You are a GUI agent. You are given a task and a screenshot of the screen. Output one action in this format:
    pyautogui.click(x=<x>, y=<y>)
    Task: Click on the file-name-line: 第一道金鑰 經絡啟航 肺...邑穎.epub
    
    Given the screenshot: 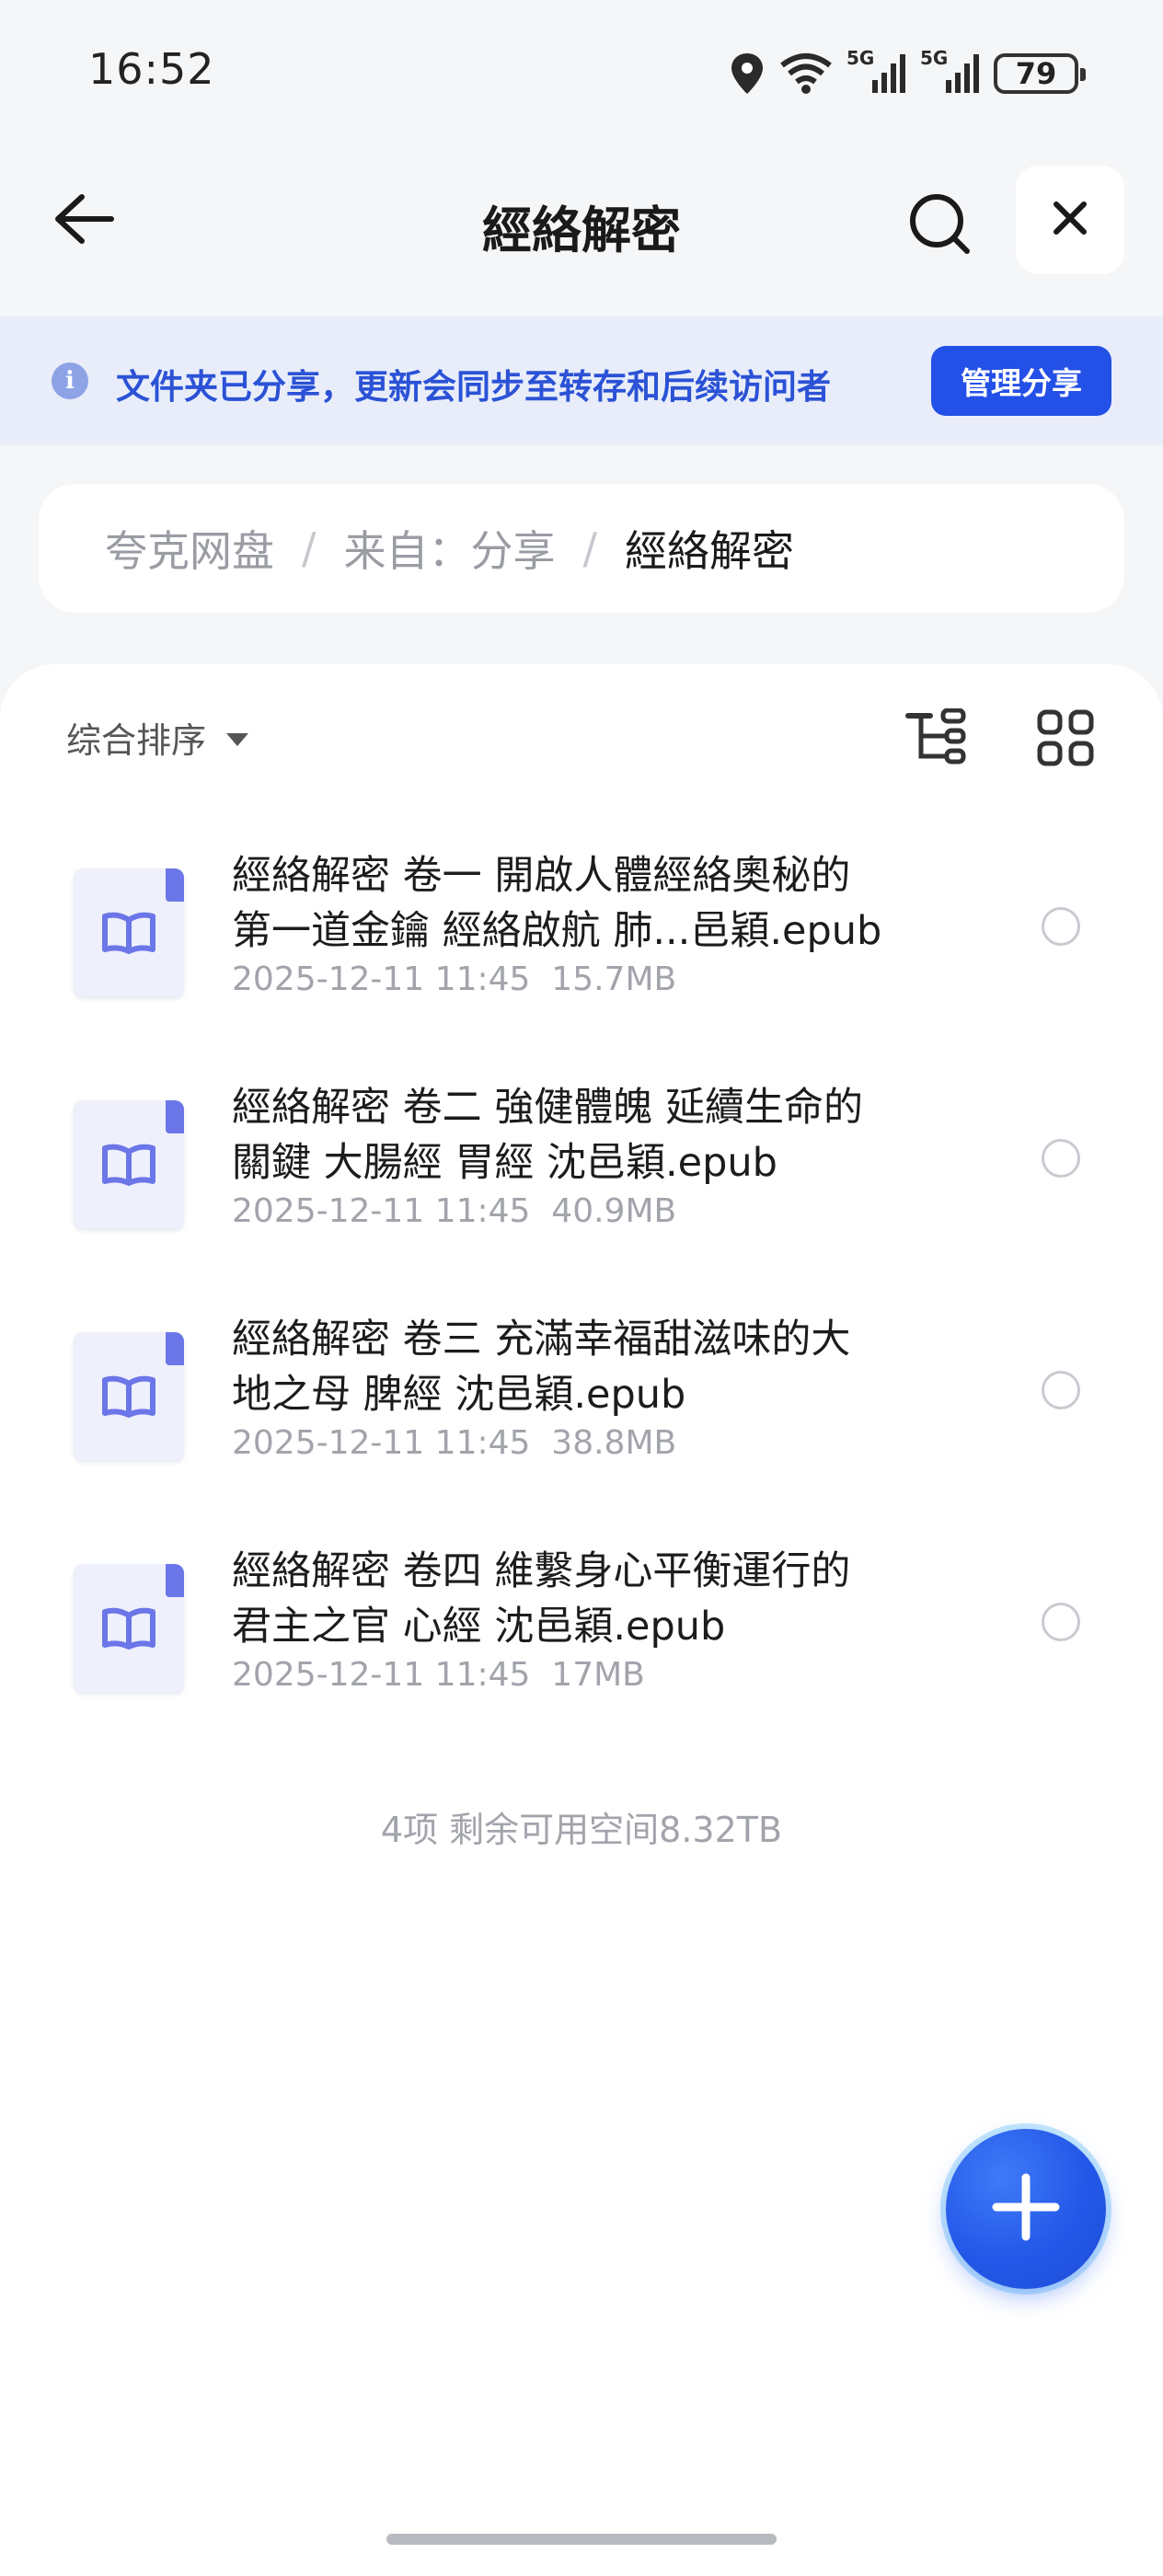 What is the action you would take?
    pyautogui.click(x=557, y=931)
    